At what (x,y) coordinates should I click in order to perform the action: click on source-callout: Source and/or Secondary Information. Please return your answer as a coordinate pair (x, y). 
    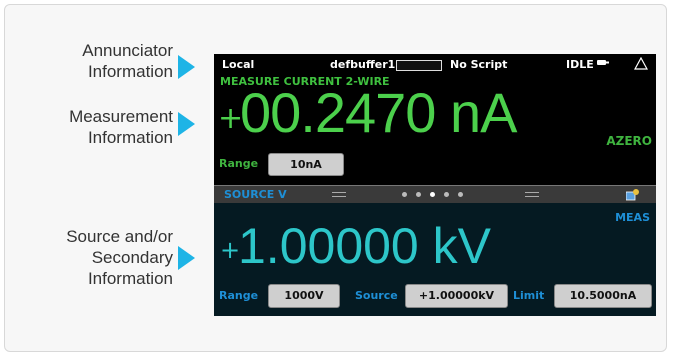
    Looking at the image, I should click on (119, 257).